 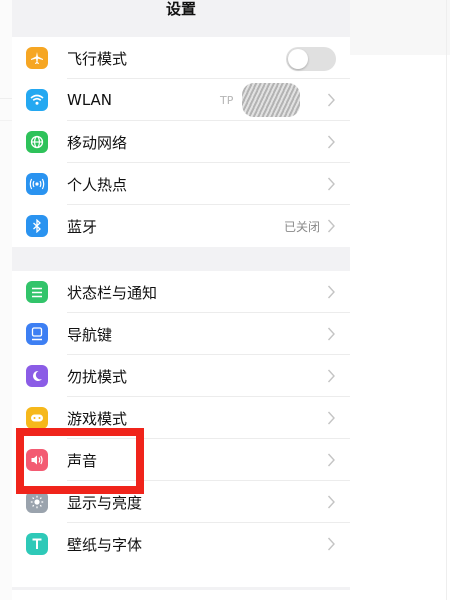 I want to click on settings-item-mobile-network: 移动网络, so click(x=181, y=142).